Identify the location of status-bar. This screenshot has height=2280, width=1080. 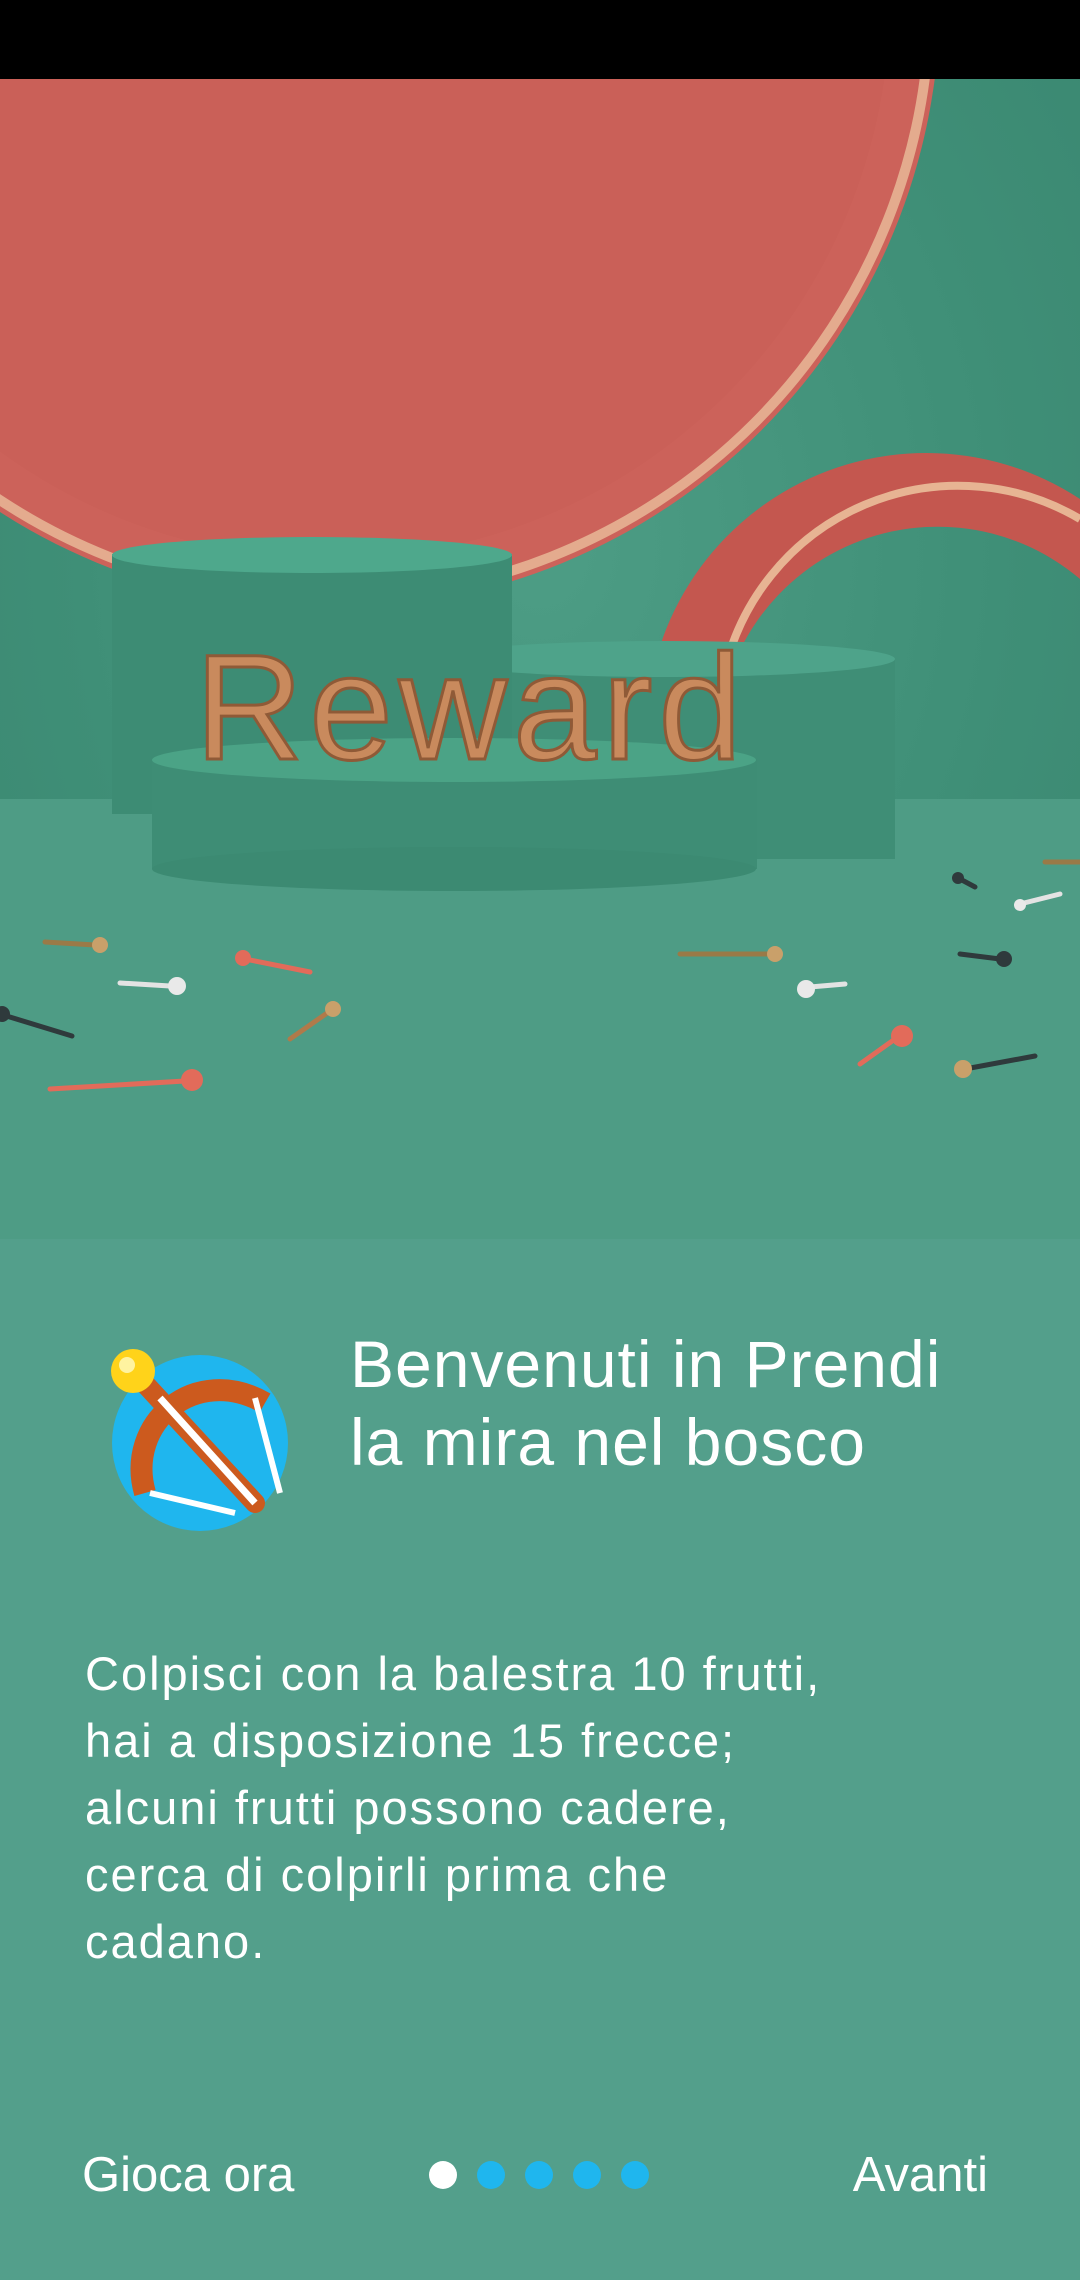
(540, 39).